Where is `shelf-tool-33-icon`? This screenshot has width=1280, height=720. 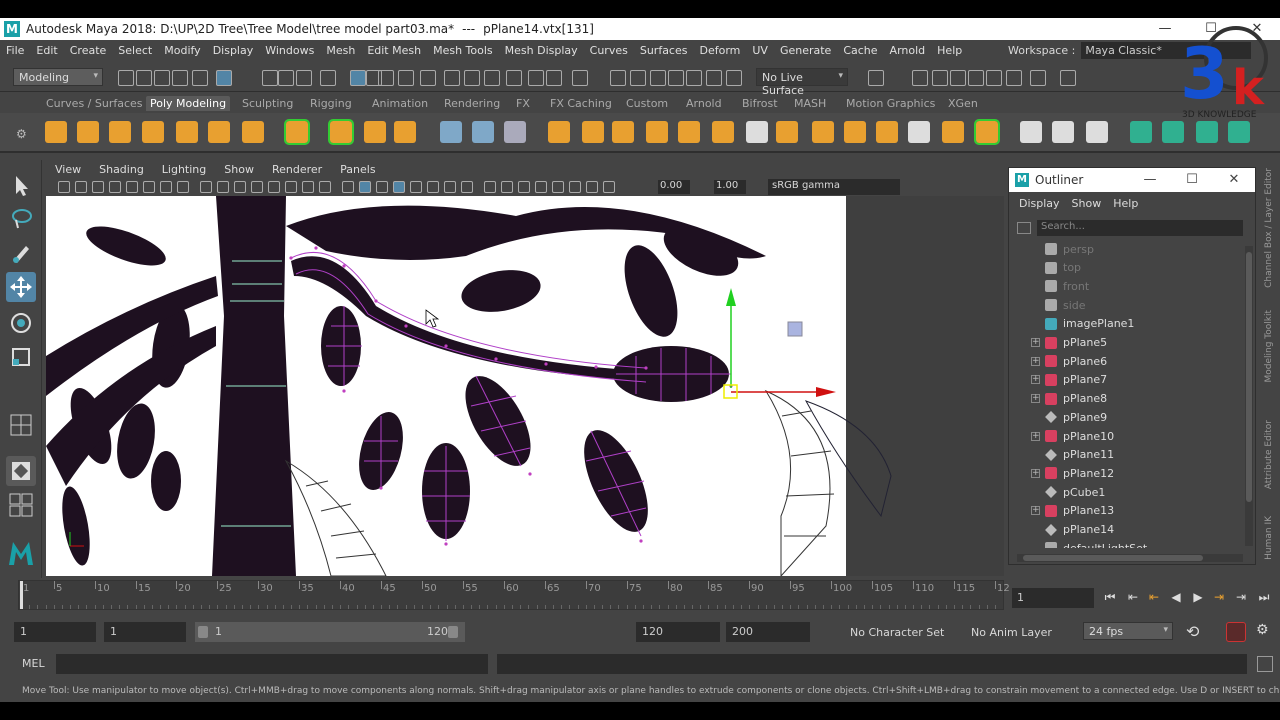 shelf-tool-33-icon is located at coordinates (1173, 132).